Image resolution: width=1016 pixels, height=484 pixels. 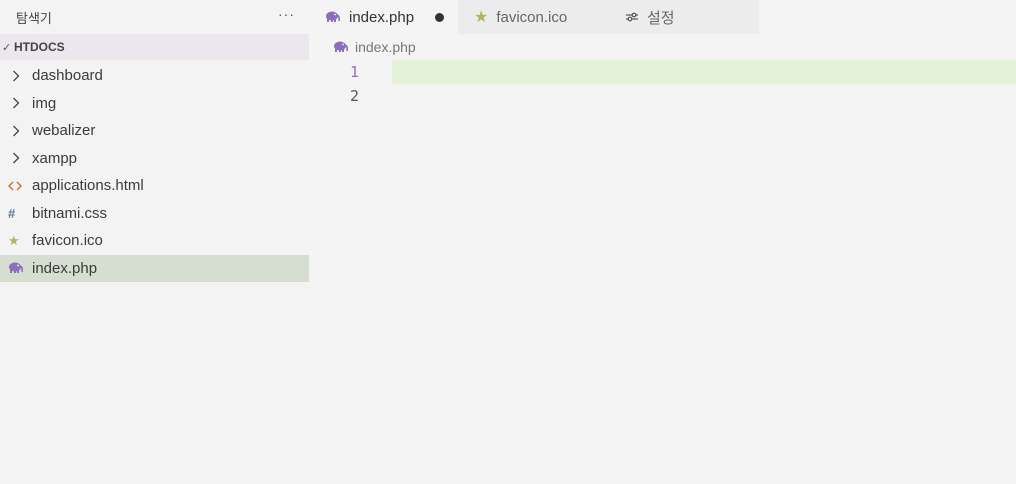 I want to click on tab-settings: 설정, so click(x=684, y=17).